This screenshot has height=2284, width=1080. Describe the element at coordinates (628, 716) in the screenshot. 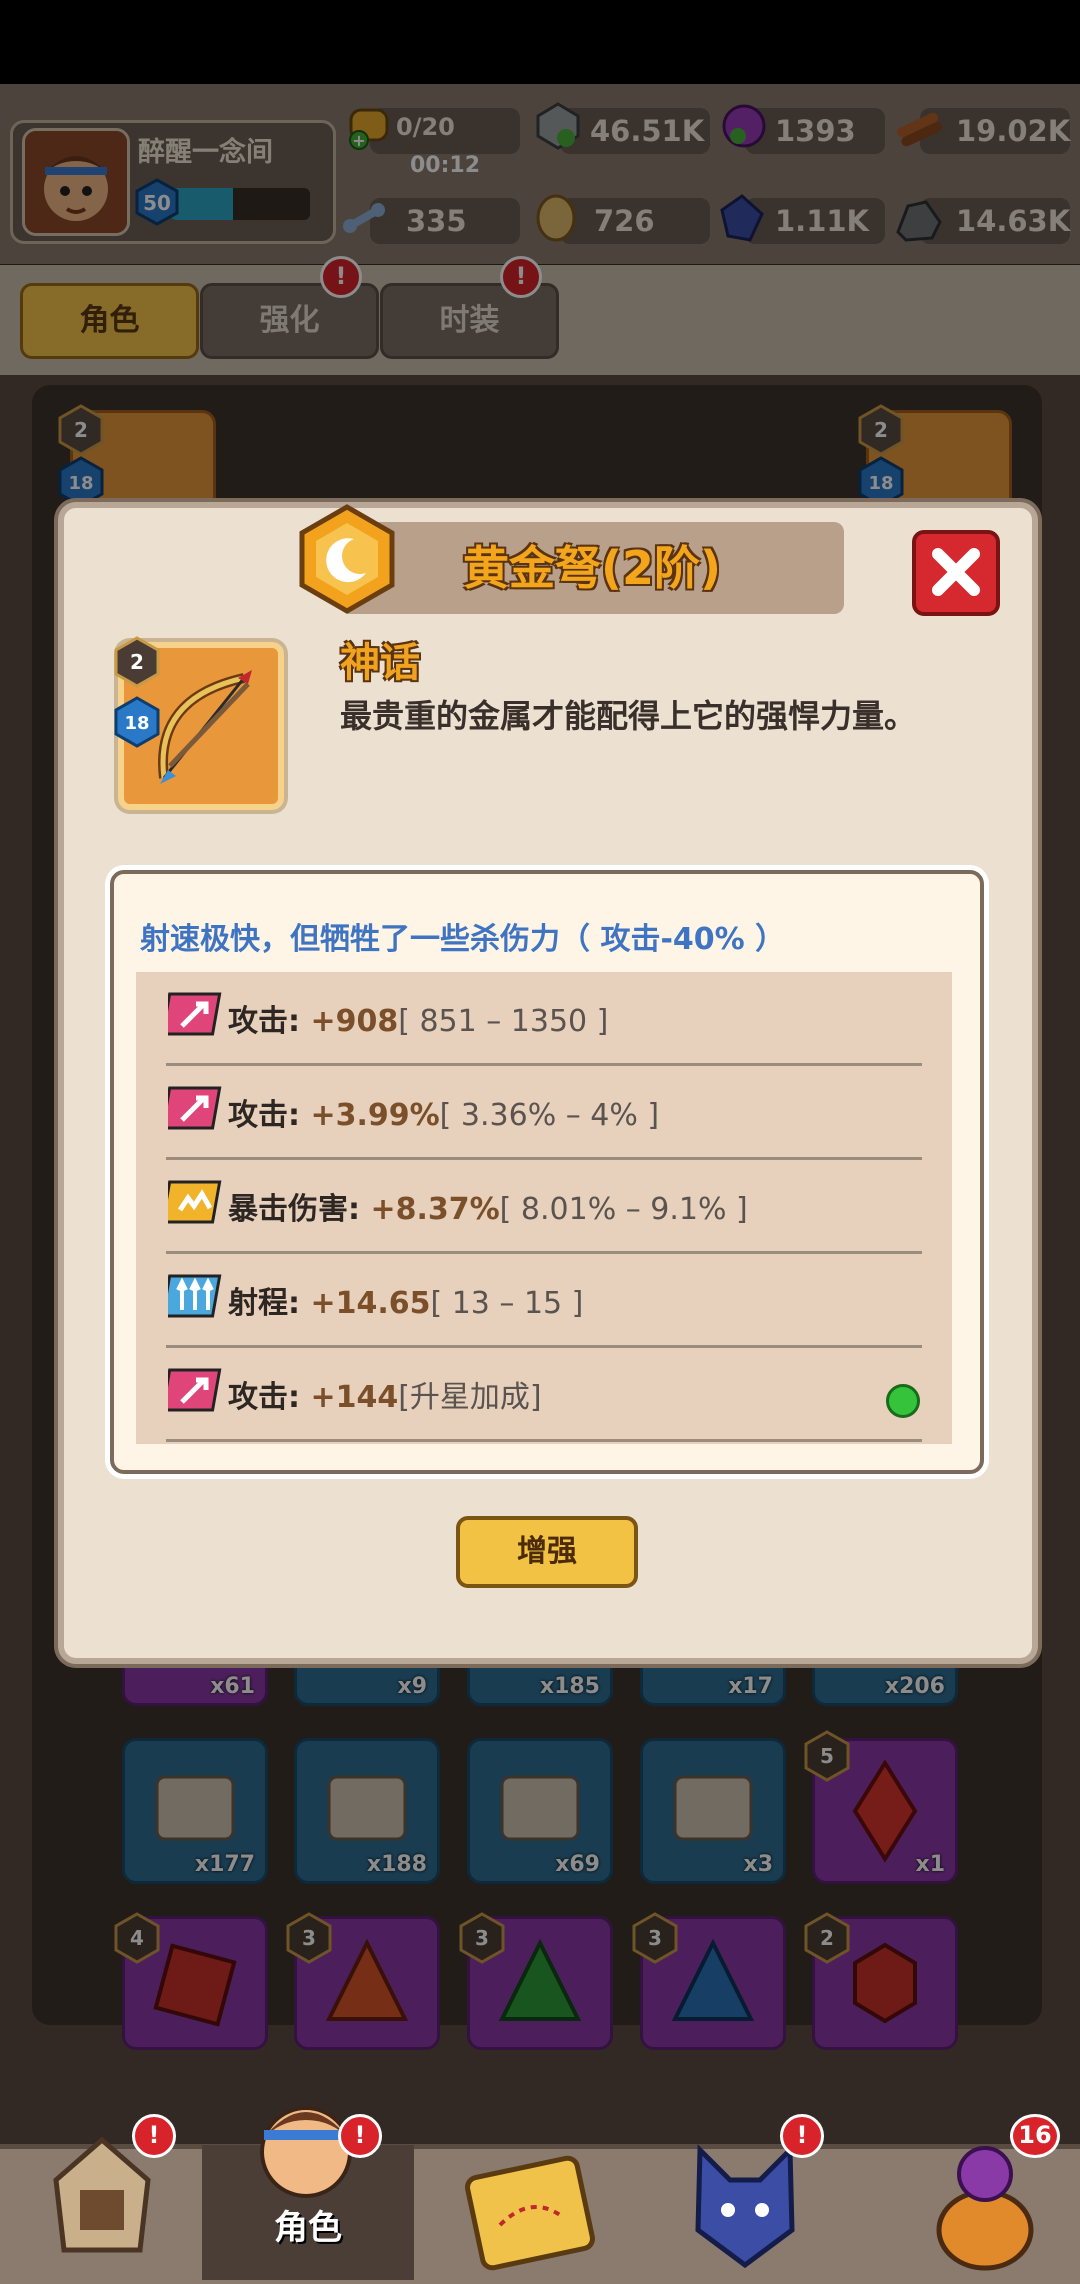

I see `item-description: 最贵重的金属才能配得上它的强悍力量。` at that location.